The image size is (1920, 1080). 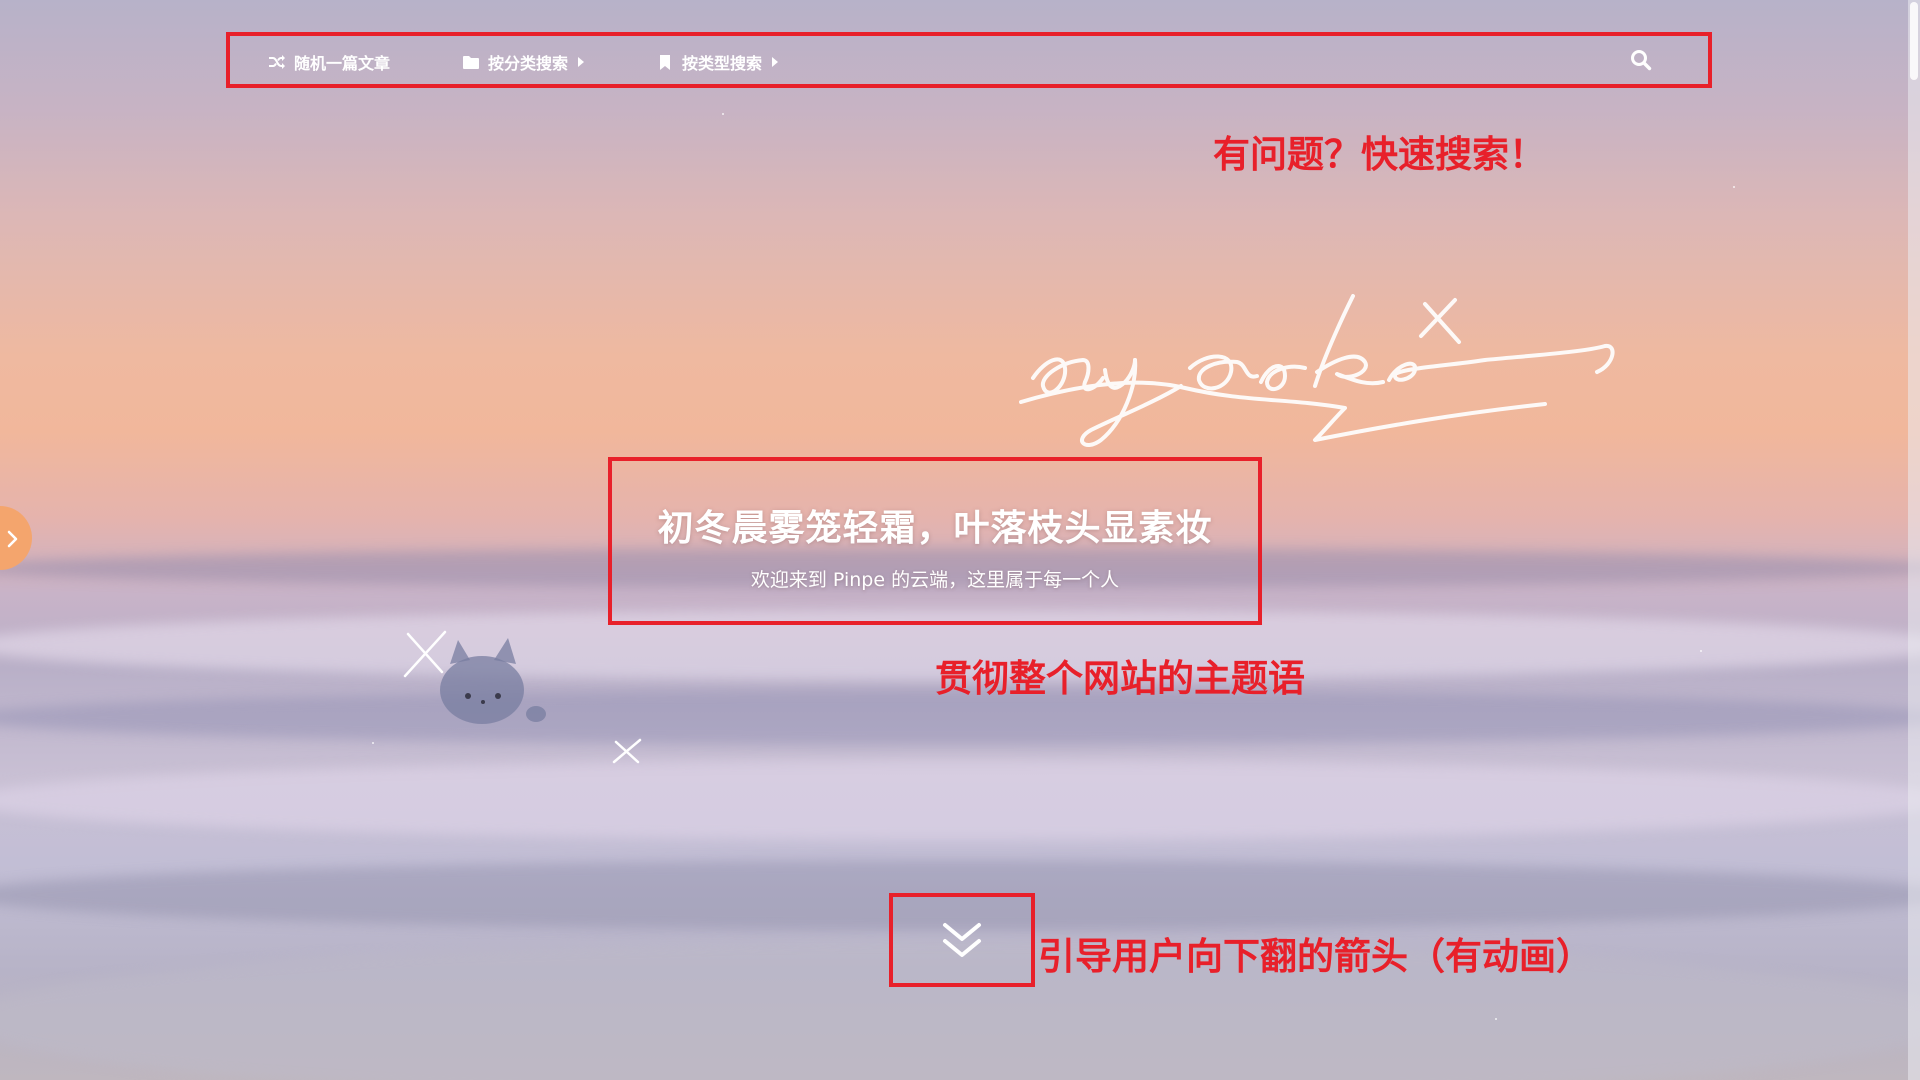 I want to click on nav-by-category: 按分类搜索, so click(x=523, y=62).